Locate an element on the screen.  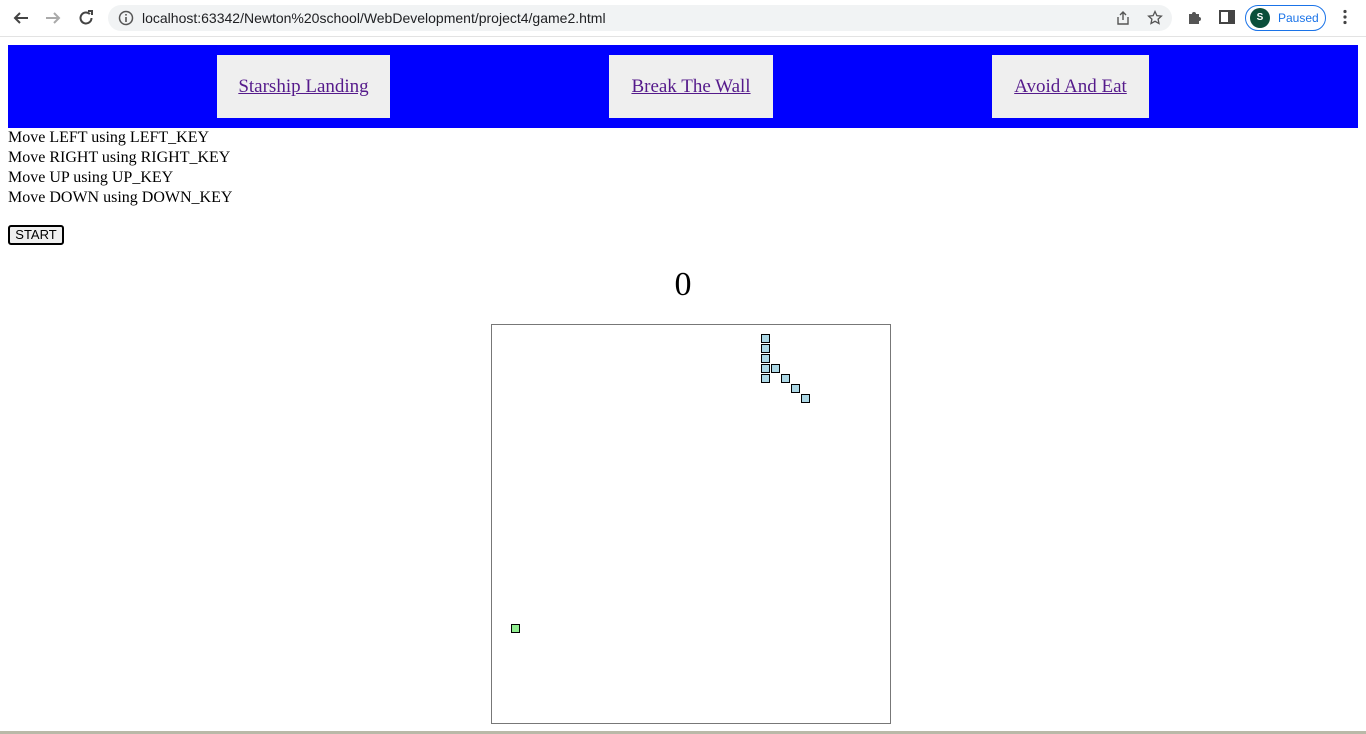
site-info-icon is located at coordinates (126, 18).